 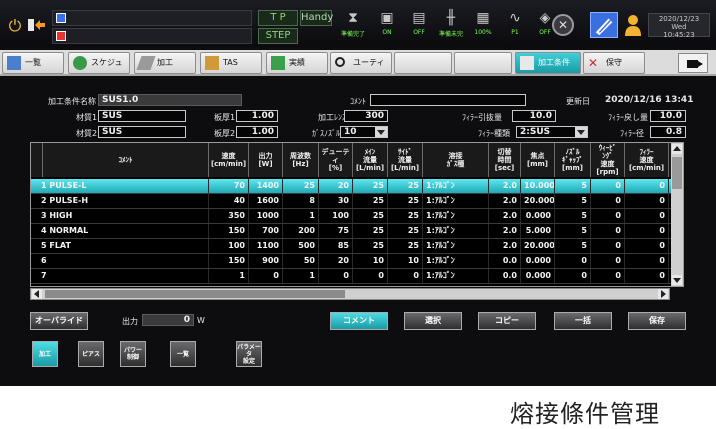 I want to click on select-button: 選択, so click(x=433, y=321).